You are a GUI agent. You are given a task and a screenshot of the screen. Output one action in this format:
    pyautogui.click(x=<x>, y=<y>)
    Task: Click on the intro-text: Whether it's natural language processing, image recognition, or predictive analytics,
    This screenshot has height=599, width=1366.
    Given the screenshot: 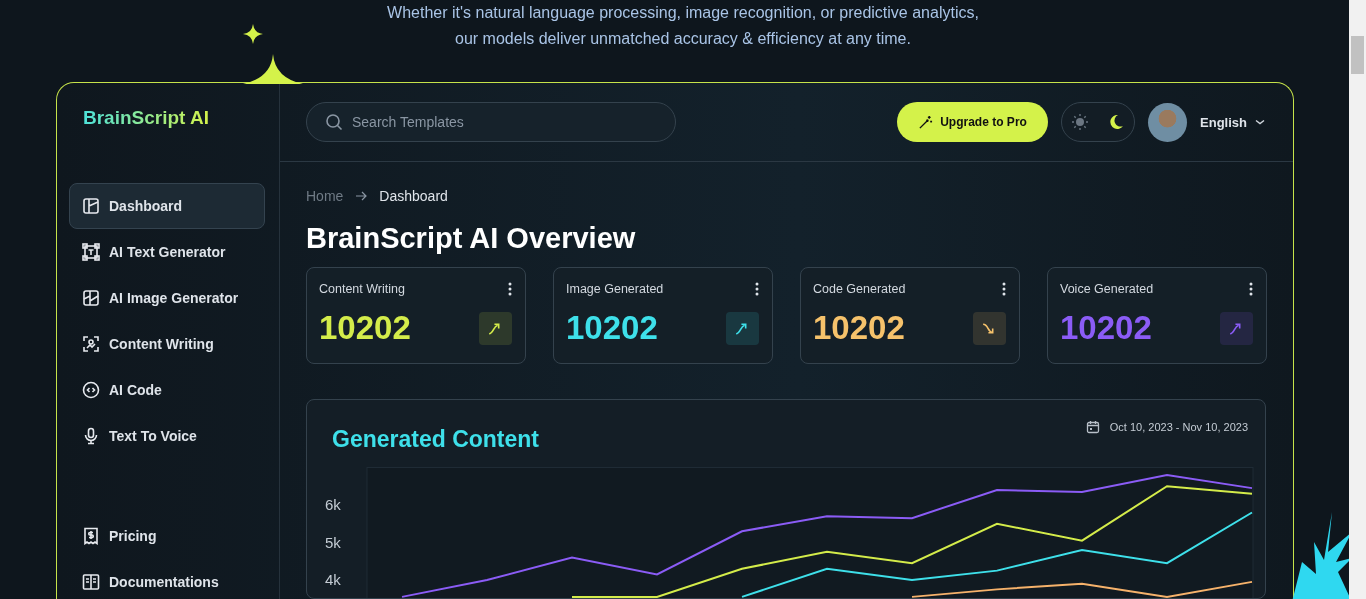 What is the action you would take?
    pyautogui.click(x=683, y=13)
    